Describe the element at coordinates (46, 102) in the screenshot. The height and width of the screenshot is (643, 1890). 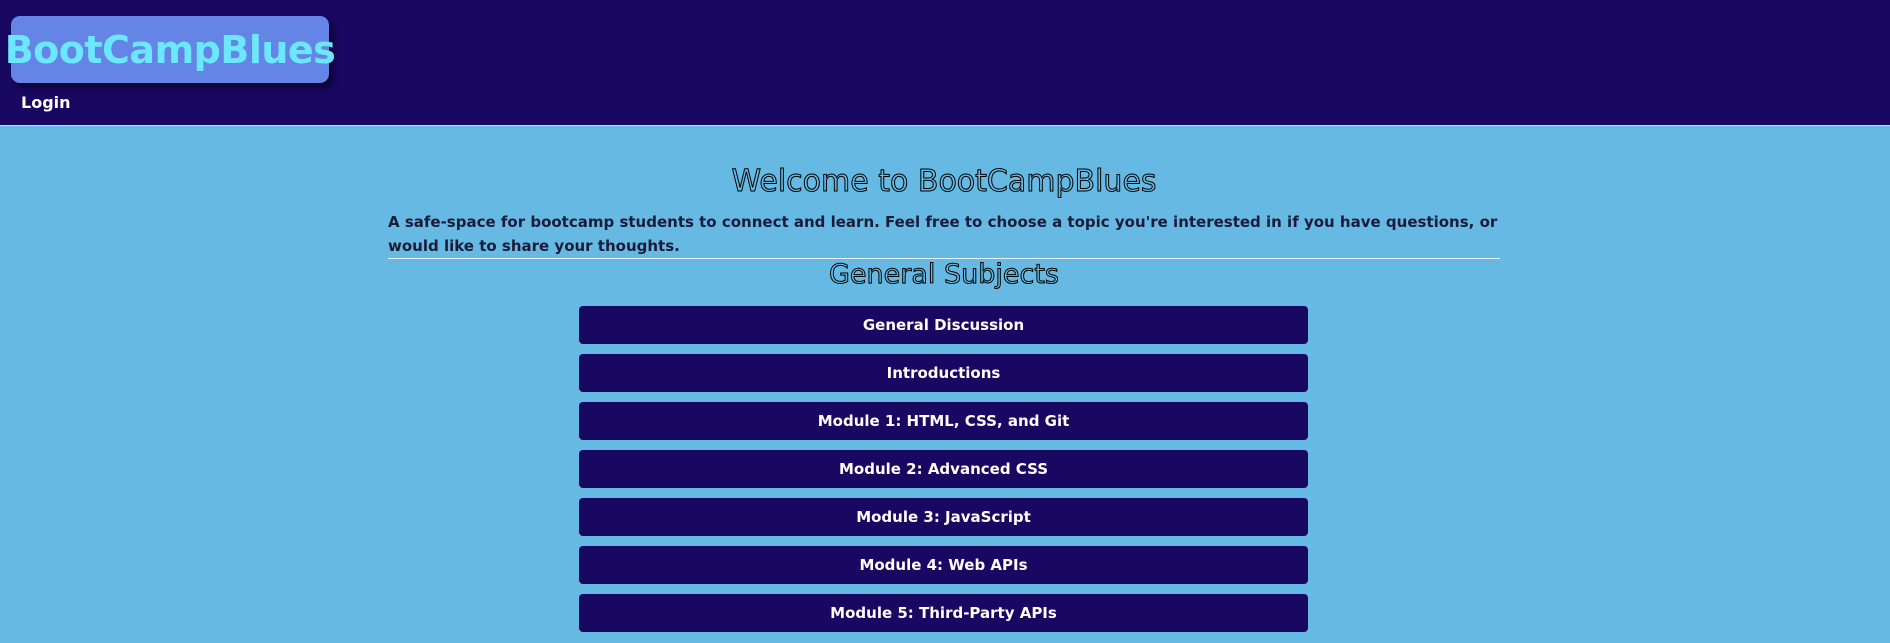
I see `login-link: Login` at that location.